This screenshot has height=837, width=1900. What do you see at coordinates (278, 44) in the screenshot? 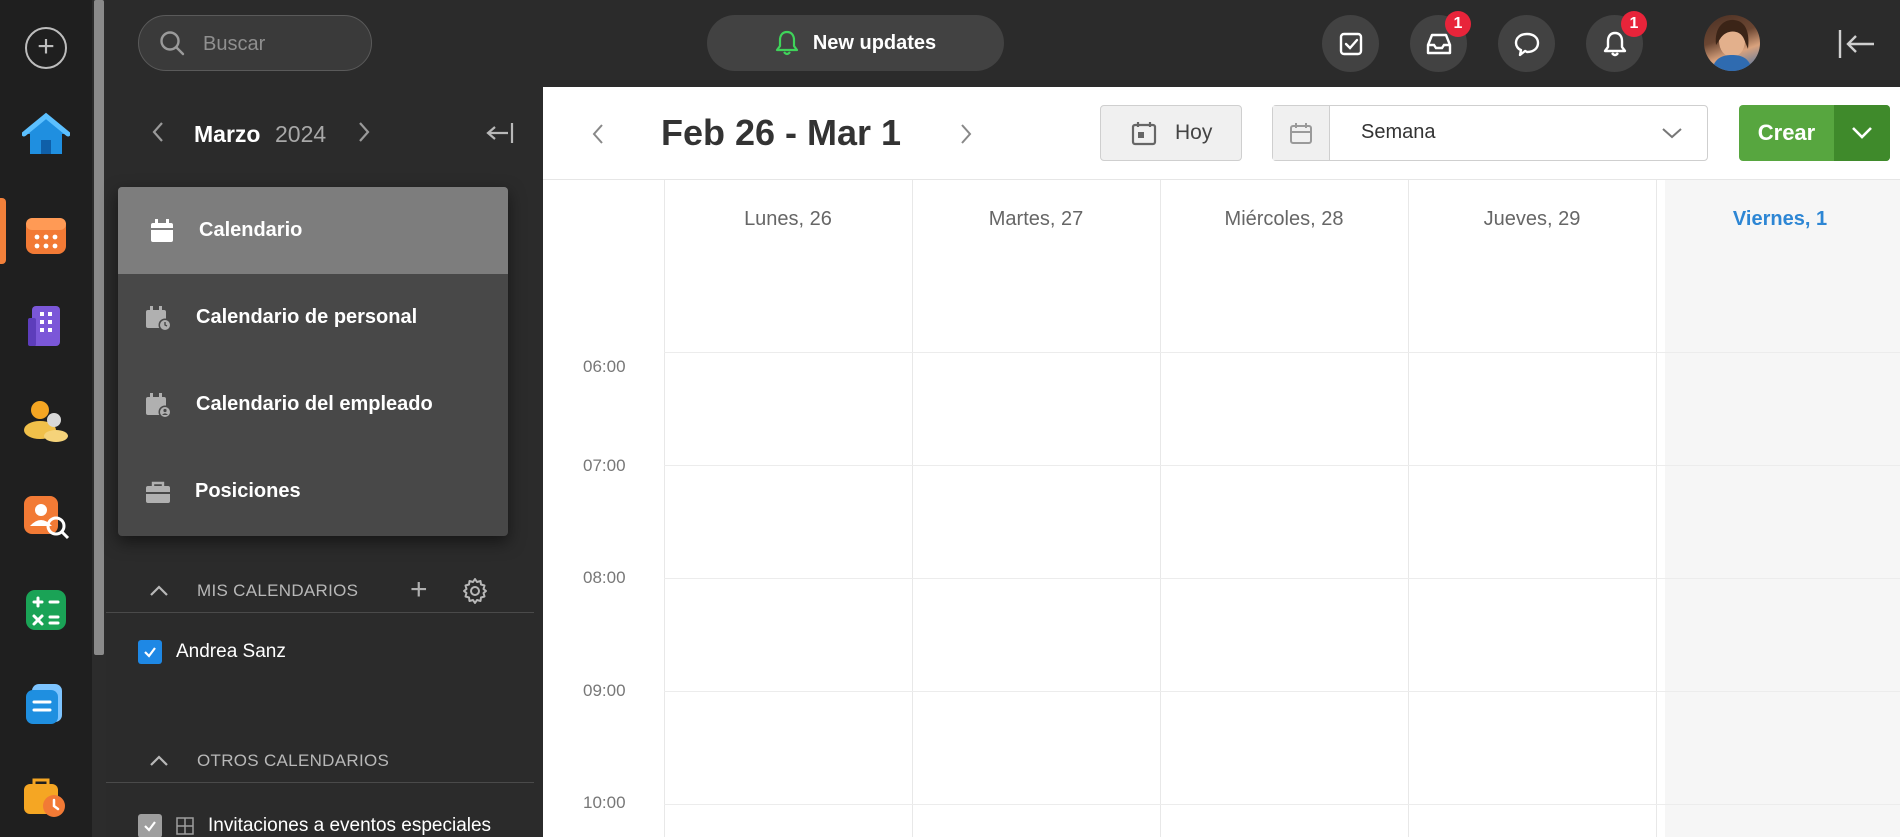
I see `search-input` at bounding box center [278, 44].